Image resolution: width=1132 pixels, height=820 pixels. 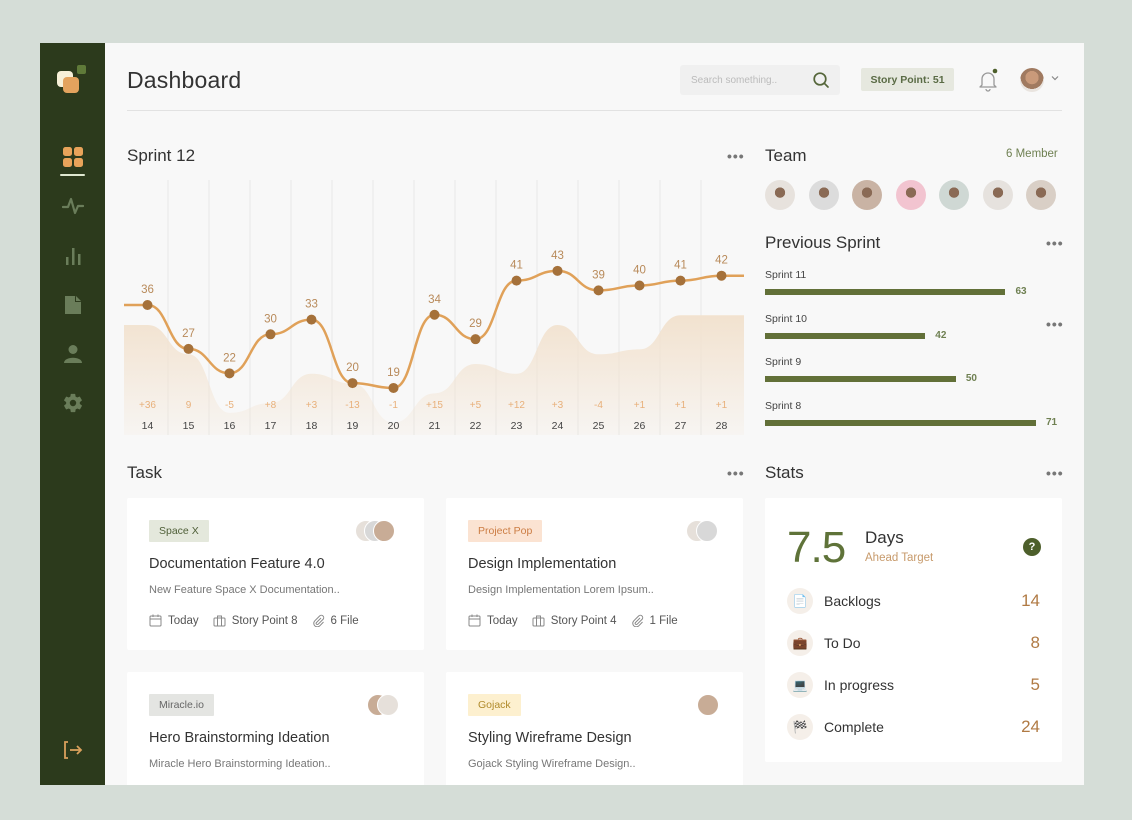 What do you see at coordinates (72, 80) in the screenshot?
I see `app-logo` at bounding box center [72, 80].